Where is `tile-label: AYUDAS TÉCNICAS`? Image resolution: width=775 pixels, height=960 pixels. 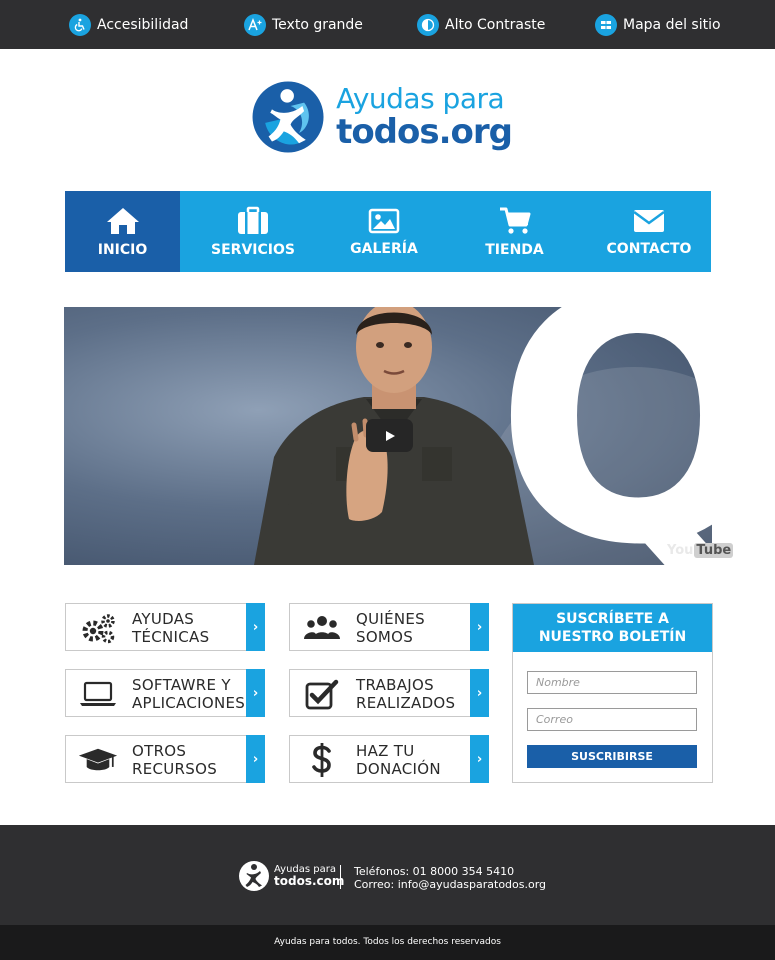 tile-label: AYUDAS TÉCNICAS is located at coordinates (170, 628).